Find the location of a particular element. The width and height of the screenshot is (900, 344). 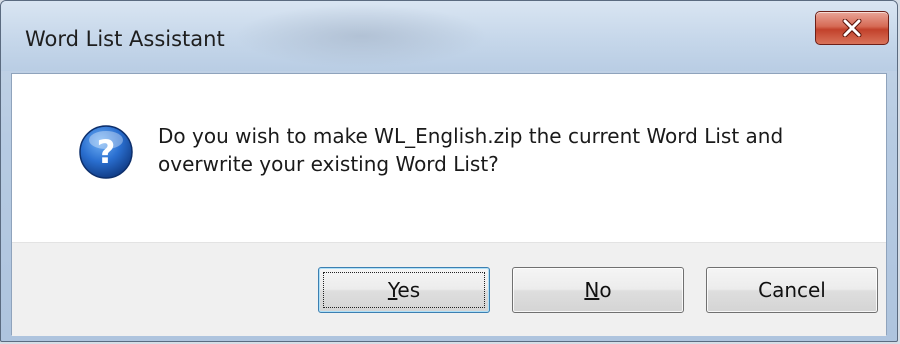

cancel-button: Cancel is located at coordinates (792, 290).